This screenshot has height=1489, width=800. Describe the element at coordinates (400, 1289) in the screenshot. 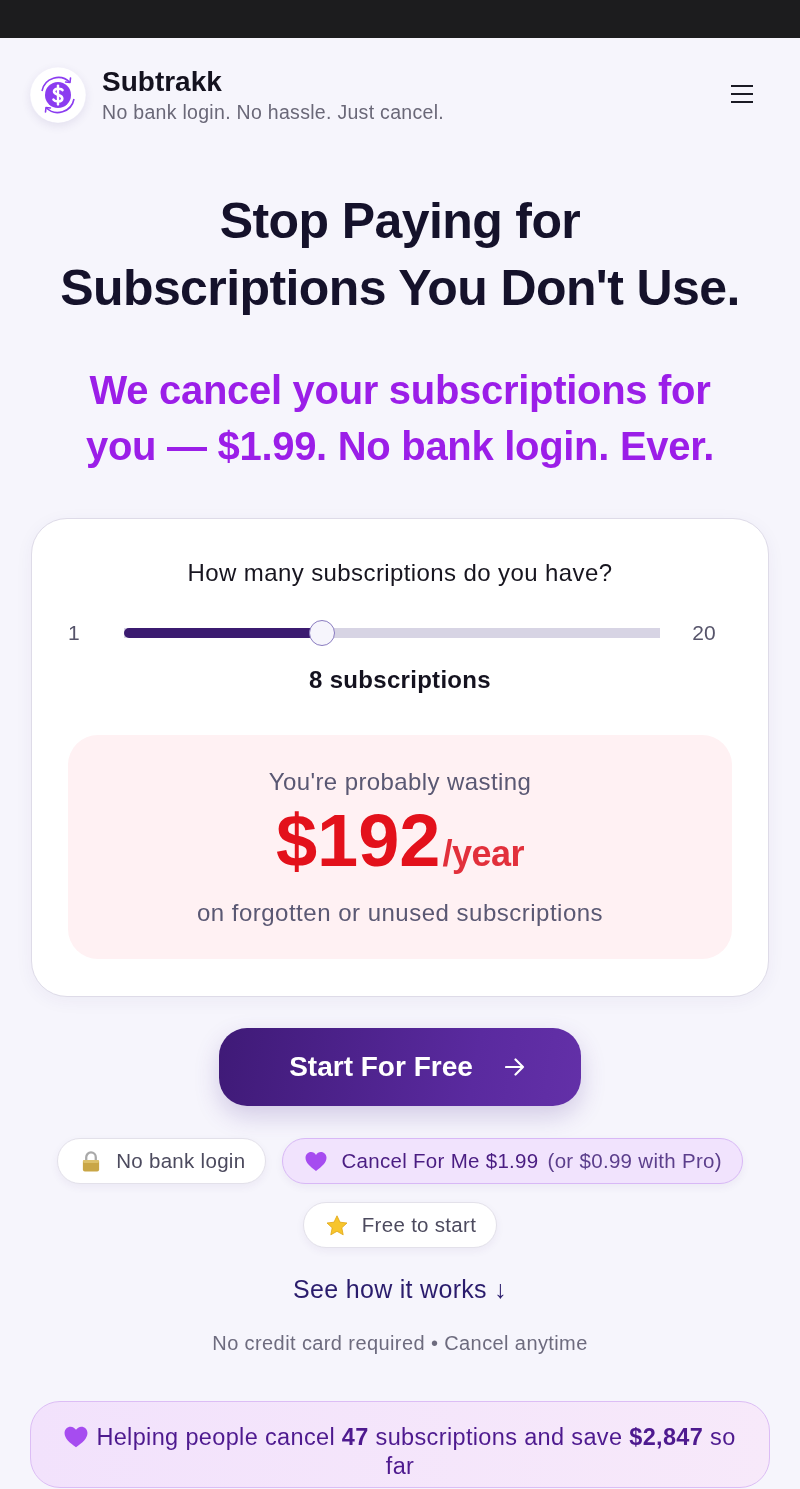

I see `how-it-works-link: See how it works ↓` at that location.